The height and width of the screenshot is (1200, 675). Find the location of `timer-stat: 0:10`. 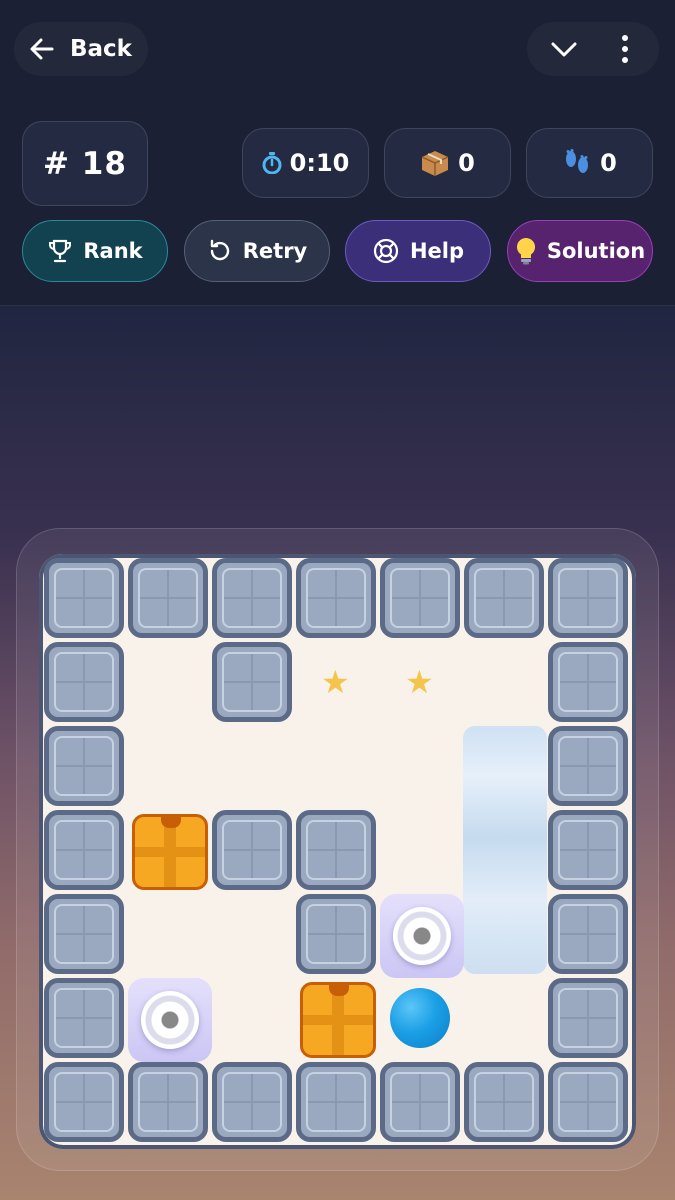

timer-stat: 0:10 is located at coordinates (305, 163).